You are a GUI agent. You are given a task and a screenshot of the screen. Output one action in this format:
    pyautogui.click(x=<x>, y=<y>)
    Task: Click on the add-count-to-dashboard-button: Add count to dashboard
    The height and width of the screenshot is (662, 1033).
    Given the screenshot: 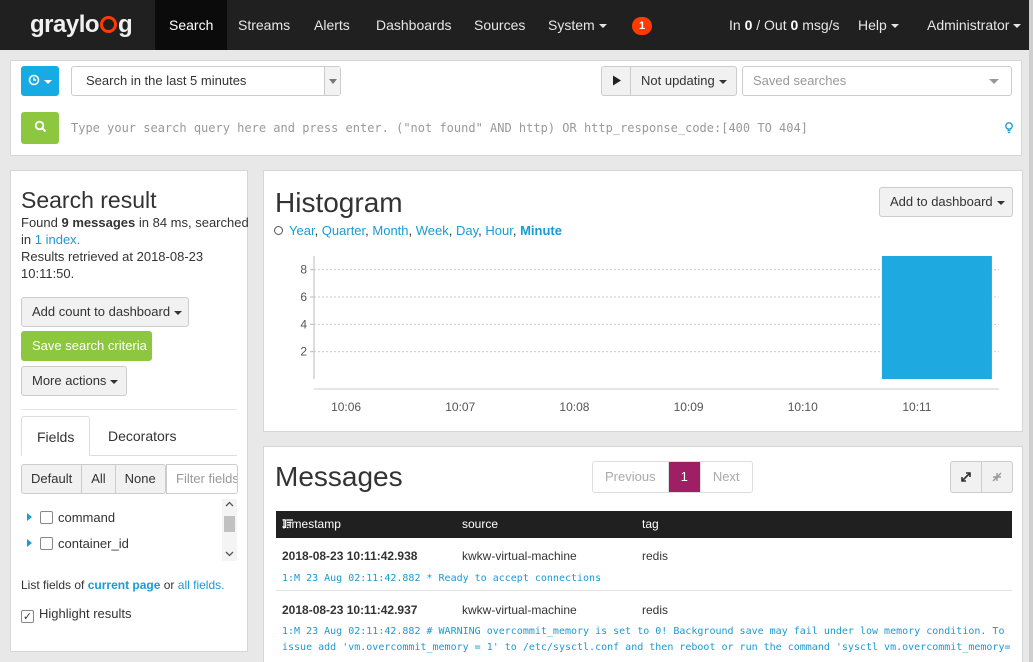 What is the action you would take?
    pyautogui.click(x=105, y=312)
    